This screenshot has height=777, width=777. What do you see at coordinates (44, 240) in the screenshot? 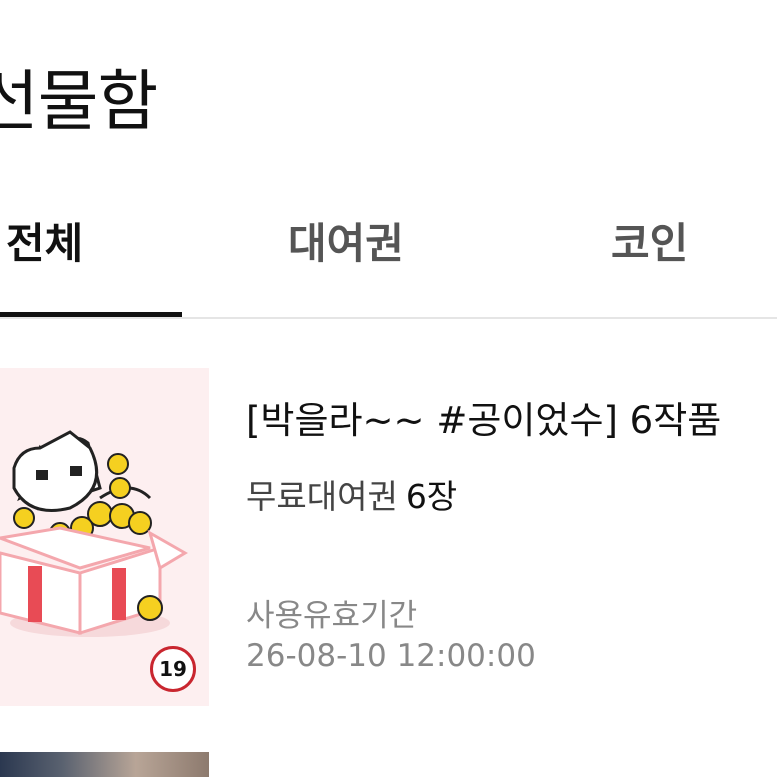
I see `tab-all: 전체` at bounding box center [44, 240].